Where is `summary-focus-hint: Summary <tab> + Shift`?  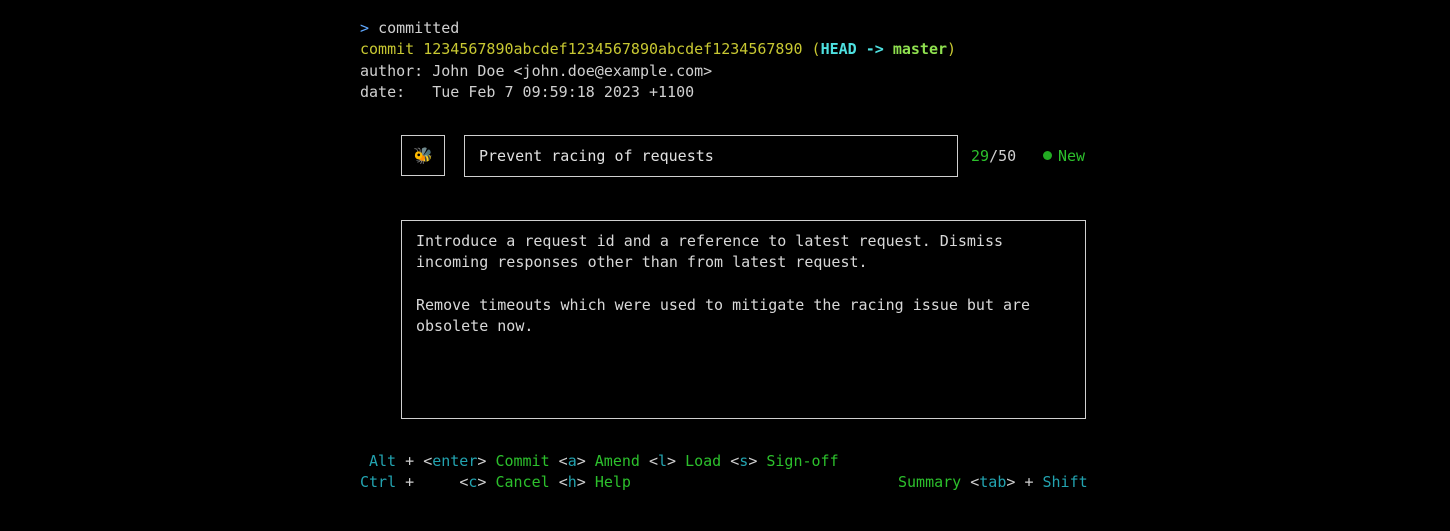
summary-focus-hint: Summary <tab> + Shift is located at coordinates (993, 482).